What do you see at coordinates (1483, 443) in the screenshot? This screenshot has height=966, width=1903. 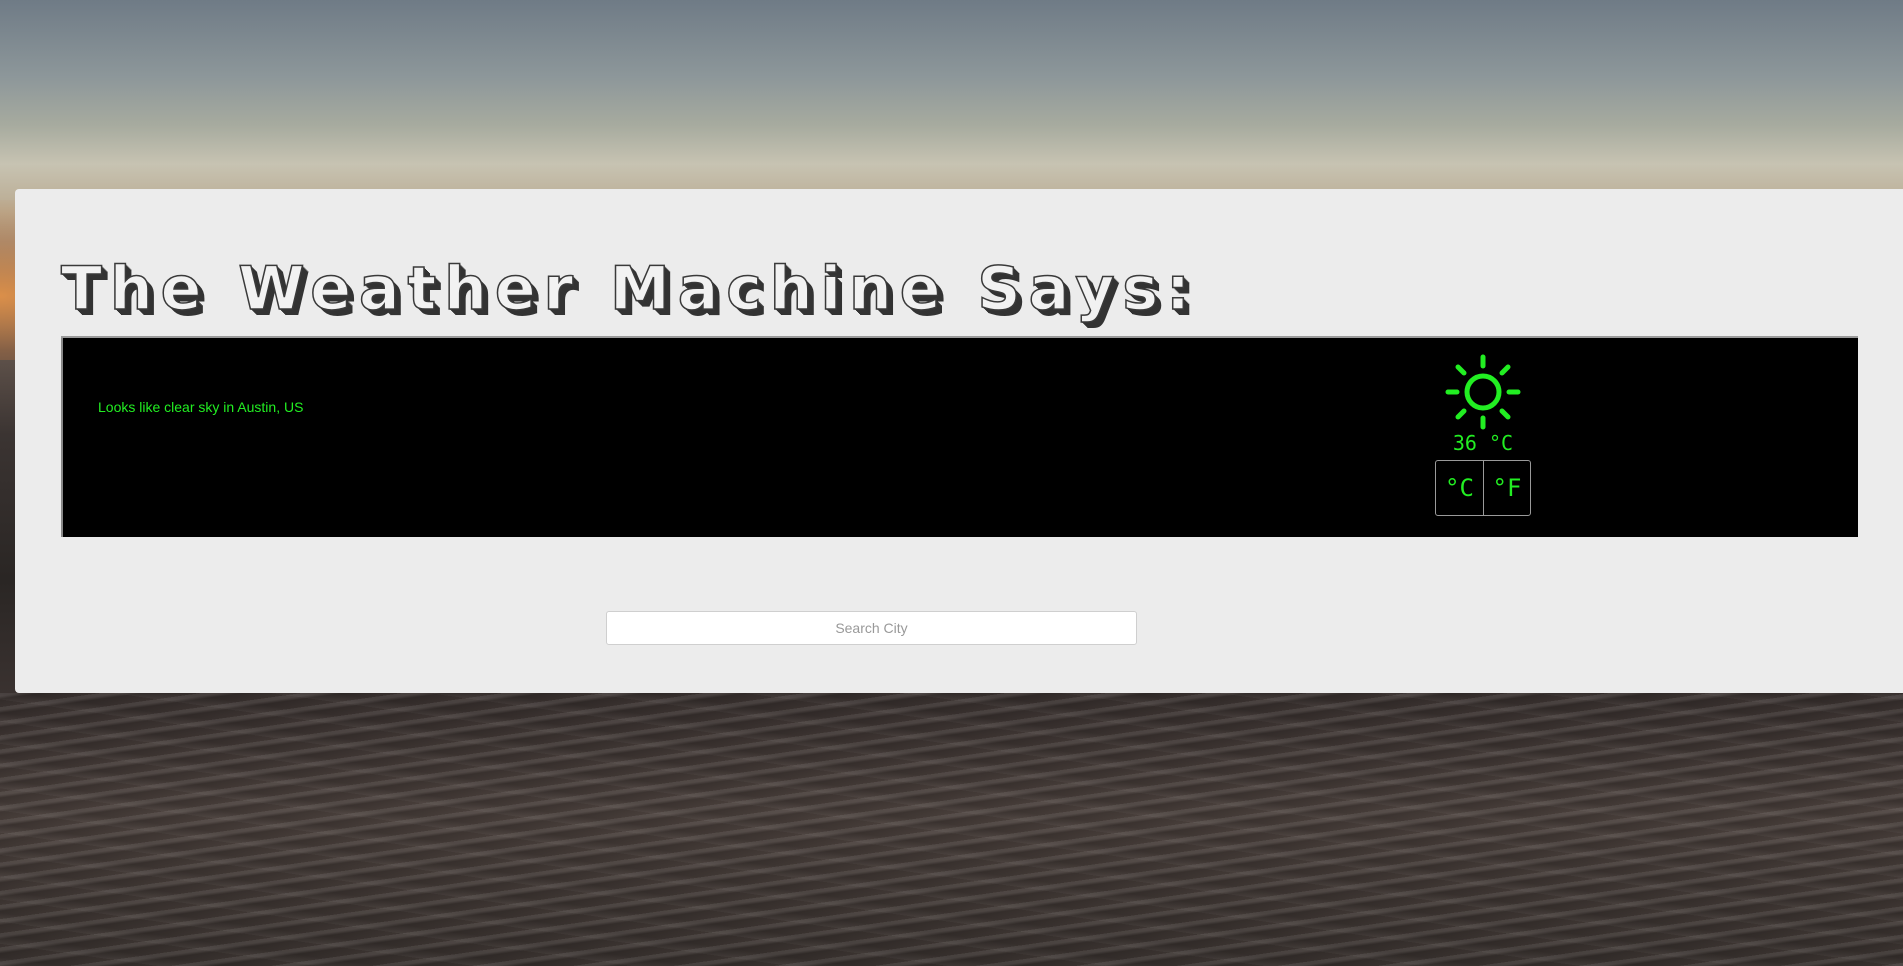 I see `temperature-value: 36 °C` at bounding box center [1483, 443].